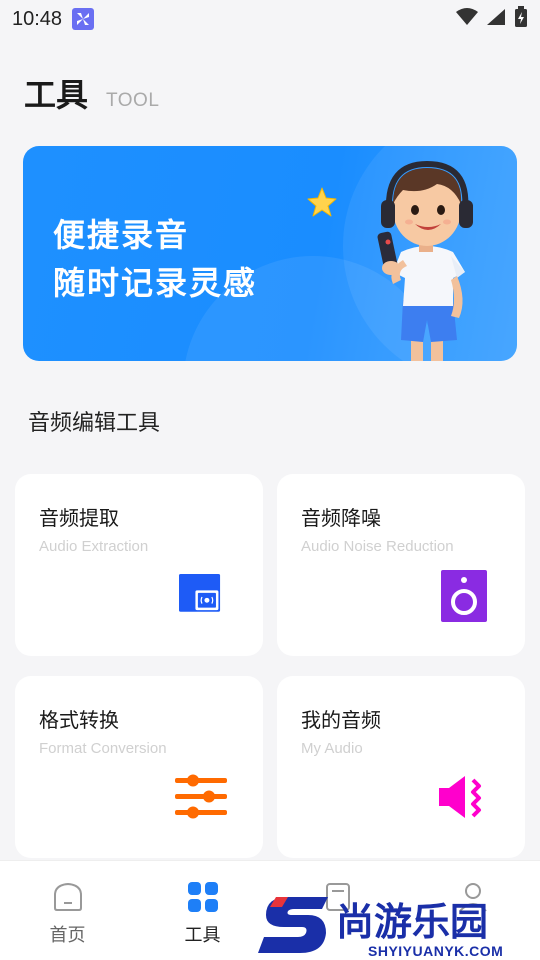 The image size is (540, 960). Describe the element at coordinates (79, 518) in the screenshot. I see `tool-card-title: 音频提取` at that location.